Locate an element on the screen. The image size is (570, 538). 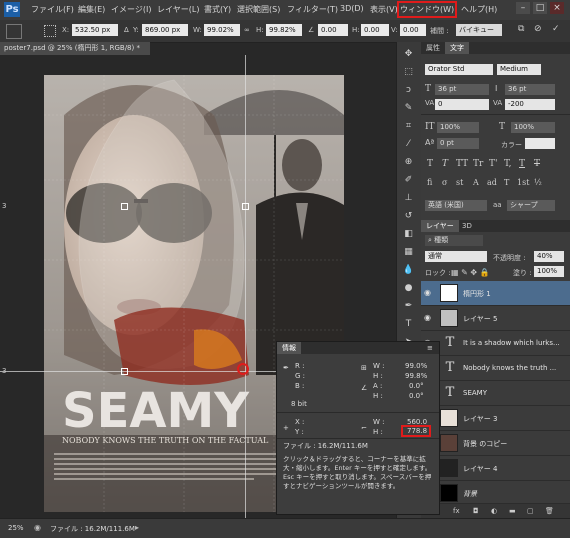
kerning-field: 0 is located at coordinates (462, 104).